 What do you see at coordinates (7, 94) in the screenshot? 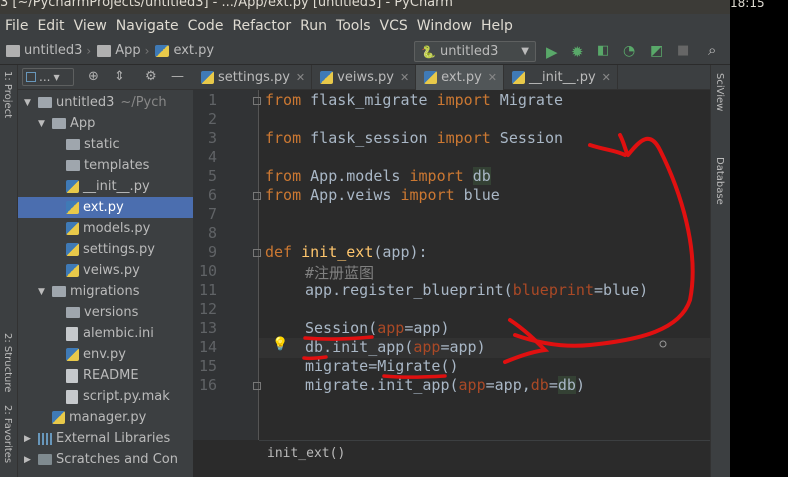
I see `tool-window-project: 1: Project` at bounding box center [7, 94].